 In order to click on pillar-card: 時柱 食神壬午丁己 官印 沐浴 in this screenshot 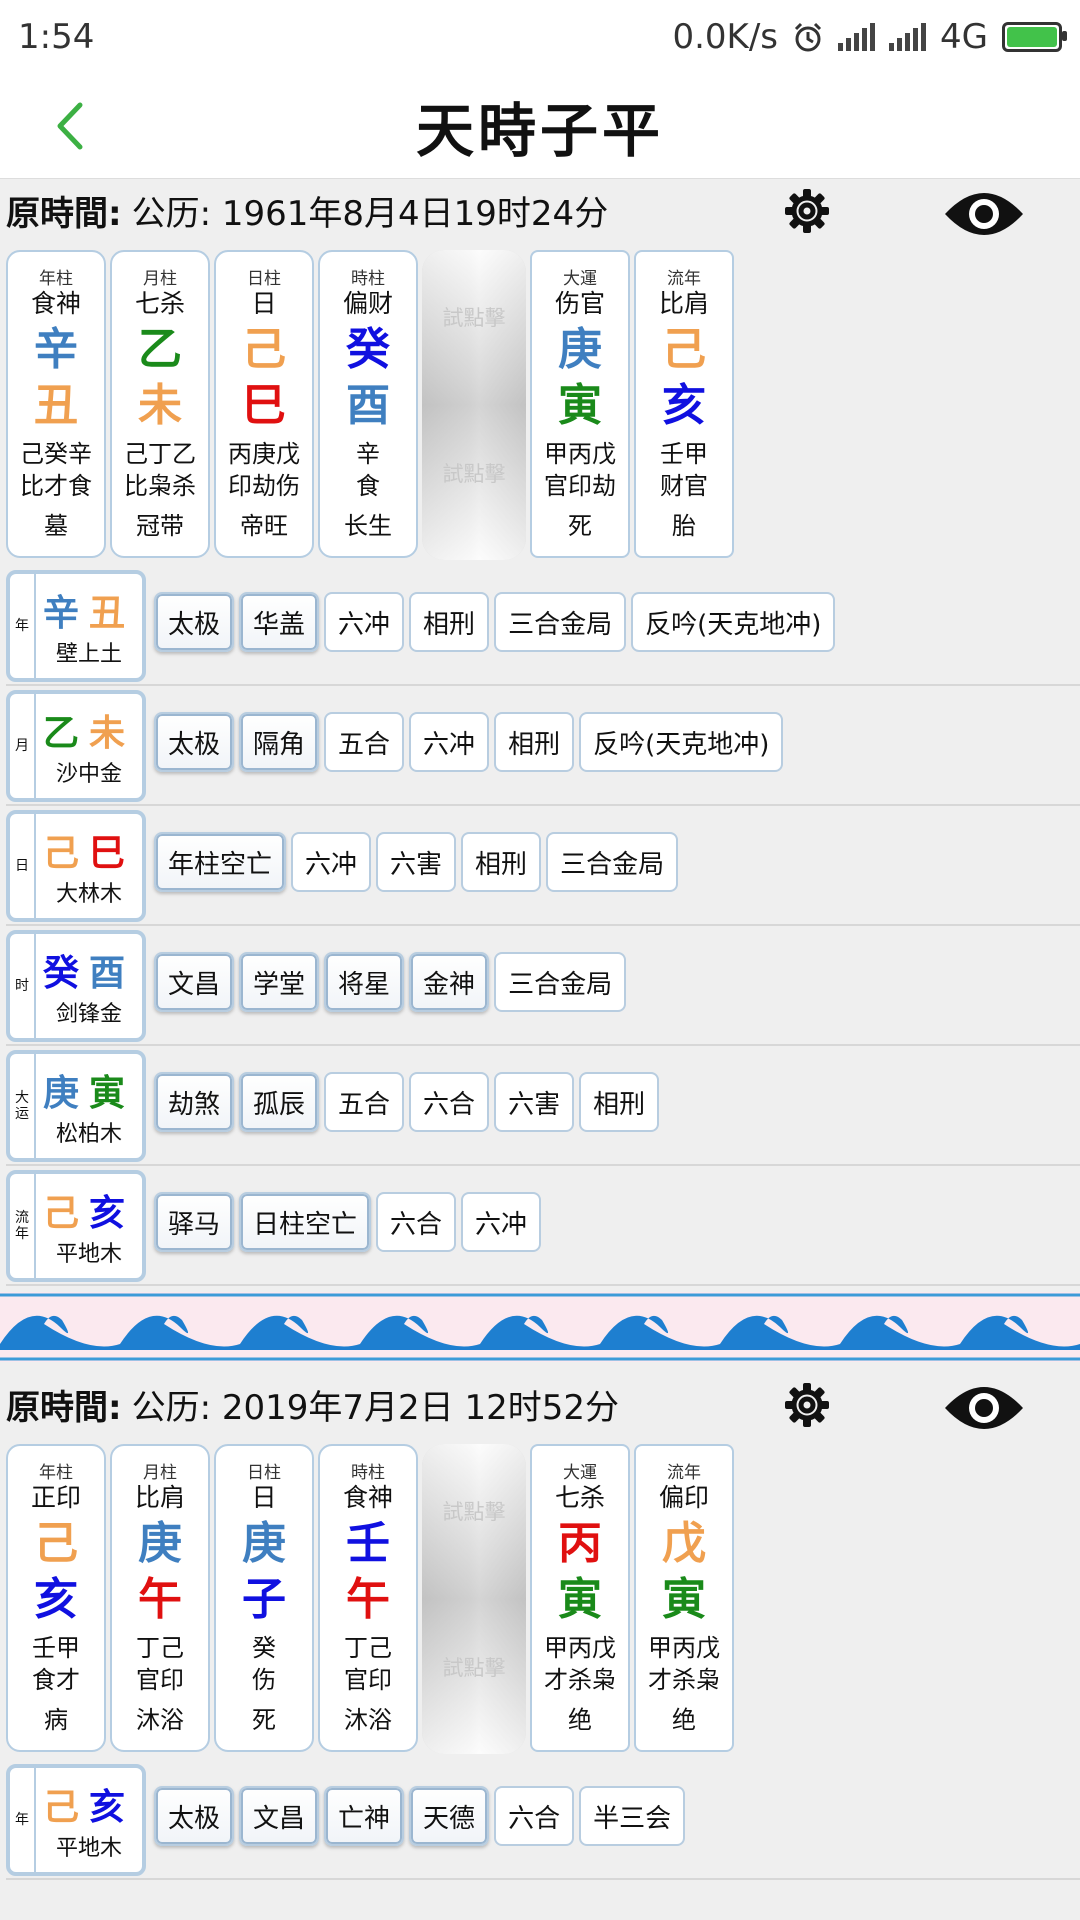, I will do `click(368, 1598)`.